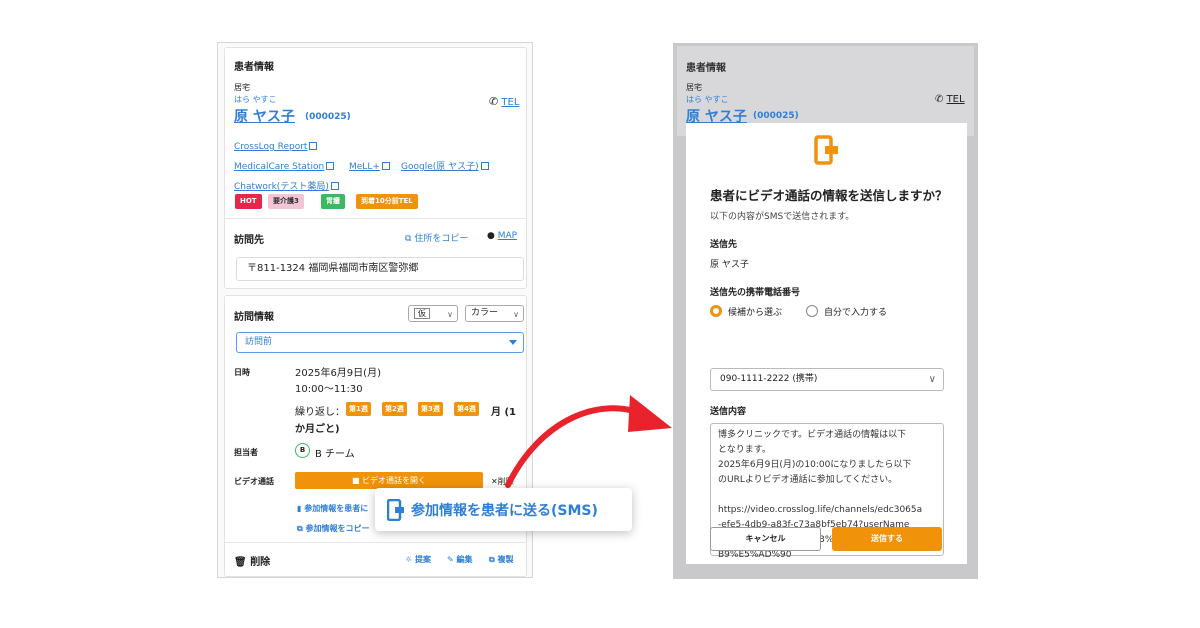  I want to click on message-line, so click(827, 495).